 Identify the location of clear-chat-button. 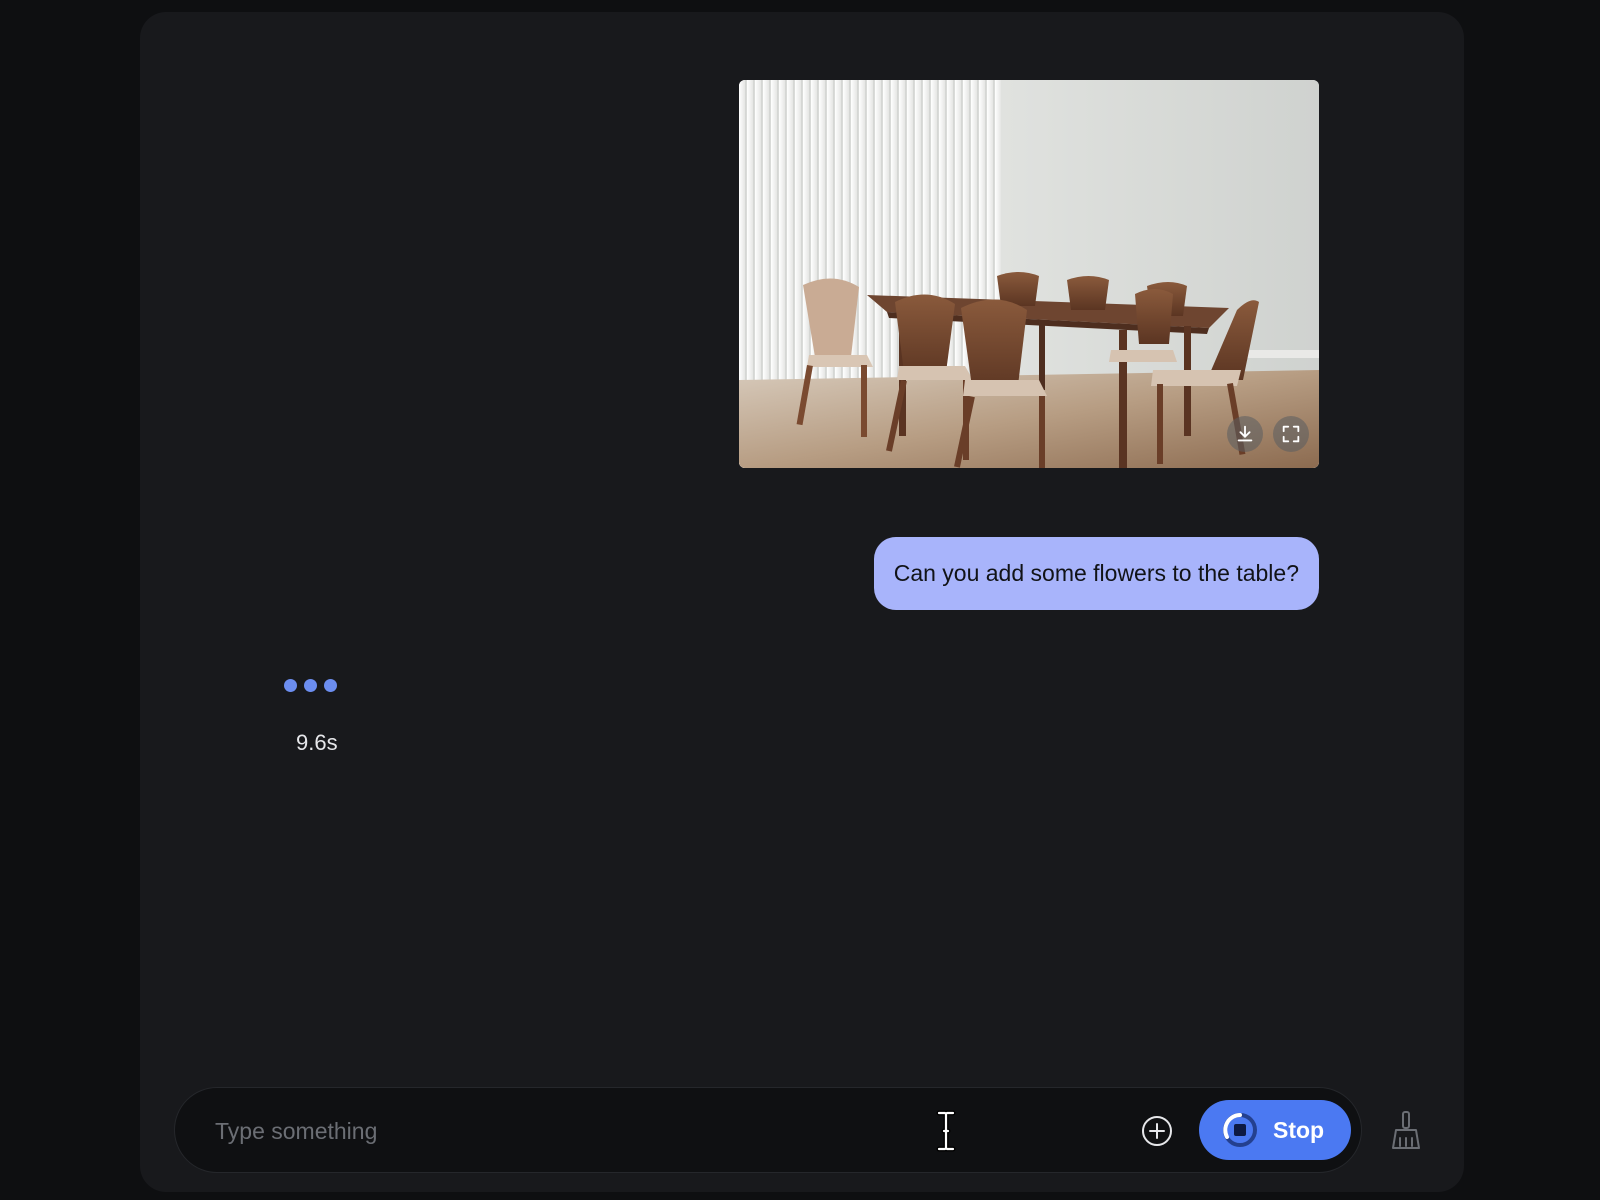
(1406, 1130).